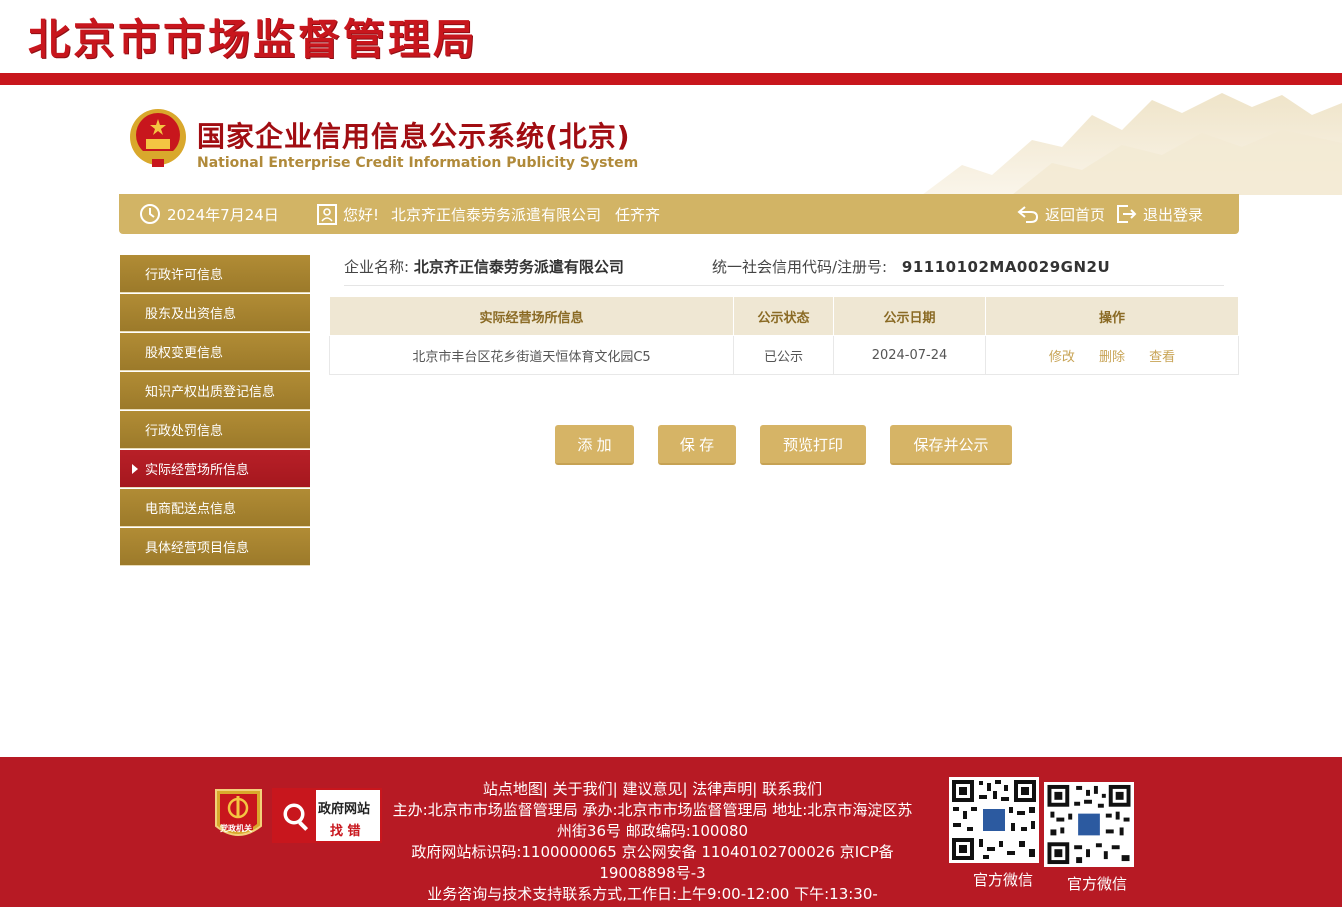 The image size is (1342, 907). Describe the element at coordinates (1112, 316) in the screenshot. I see `column-header: 操作` at that location.